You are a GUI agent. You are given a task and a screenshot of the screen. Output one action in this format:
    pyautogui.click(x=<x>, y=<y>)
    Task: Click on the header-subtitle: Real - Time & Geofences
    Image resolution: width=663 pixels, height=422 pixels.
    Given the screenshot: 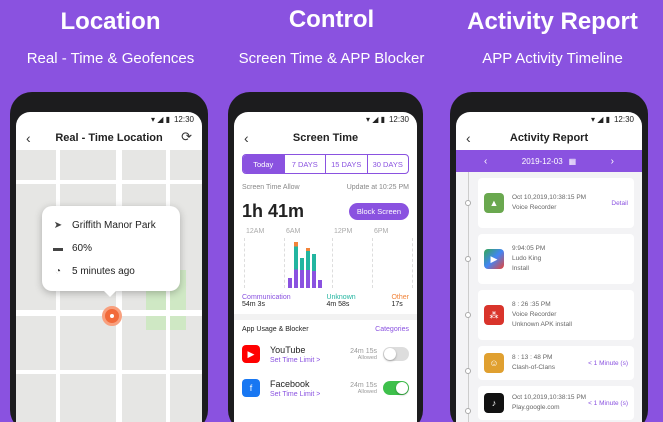 What is the action you would take?
    pyautogui.click(x=110, y=58)
    